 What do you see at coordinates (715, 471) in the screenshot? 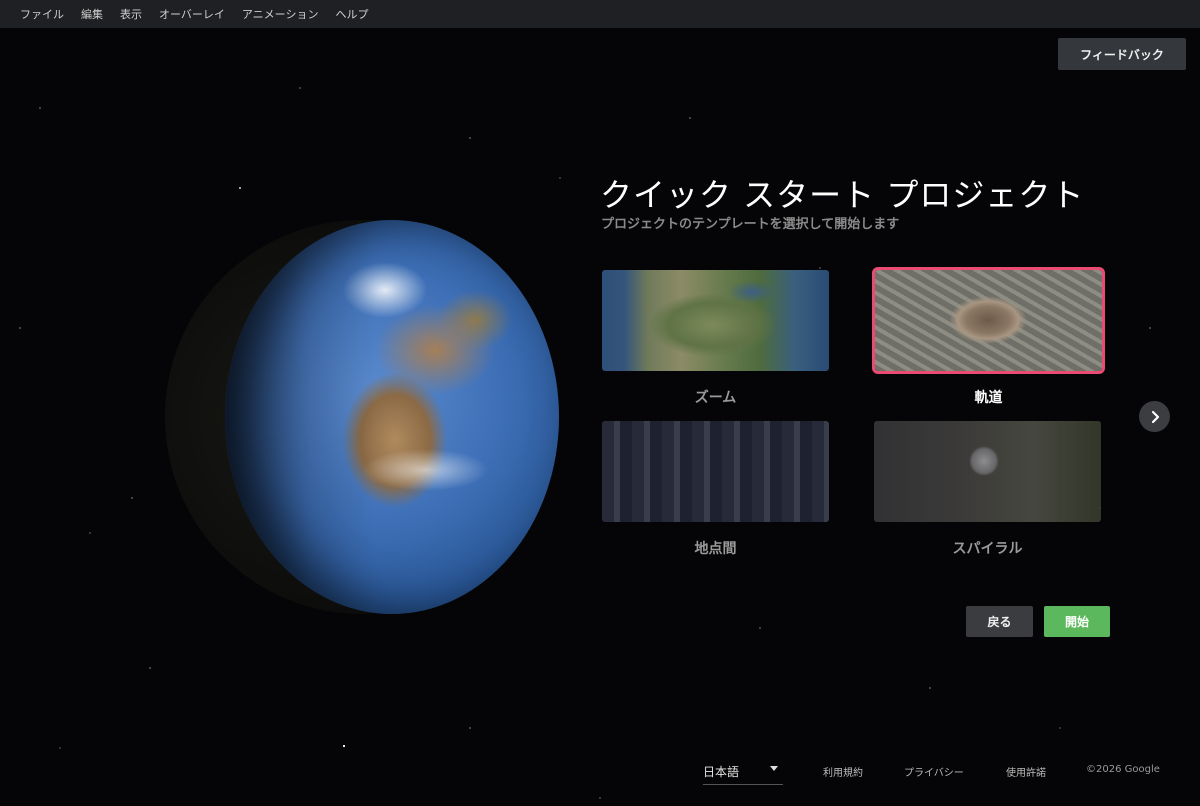
I see `template-thumbnail-point-to-point` at bounding box center [715, 471].